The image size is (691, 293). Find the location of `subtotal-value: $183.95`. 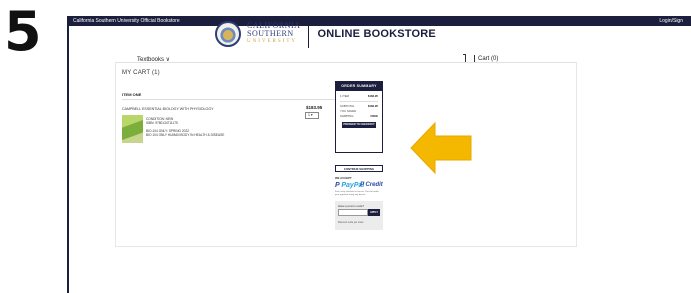

subtotal-value: $183.95 is located at coordinates (372, 106).